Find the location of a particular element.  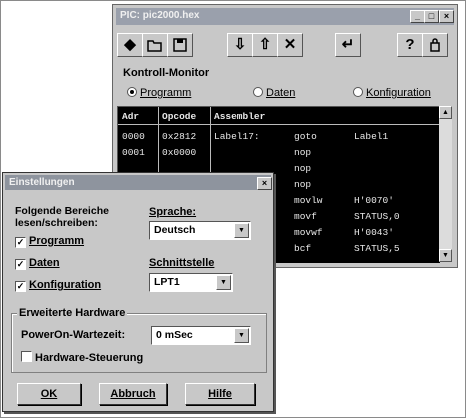

checkbox-daten-label: Daten is located at coordinates (44, 263).